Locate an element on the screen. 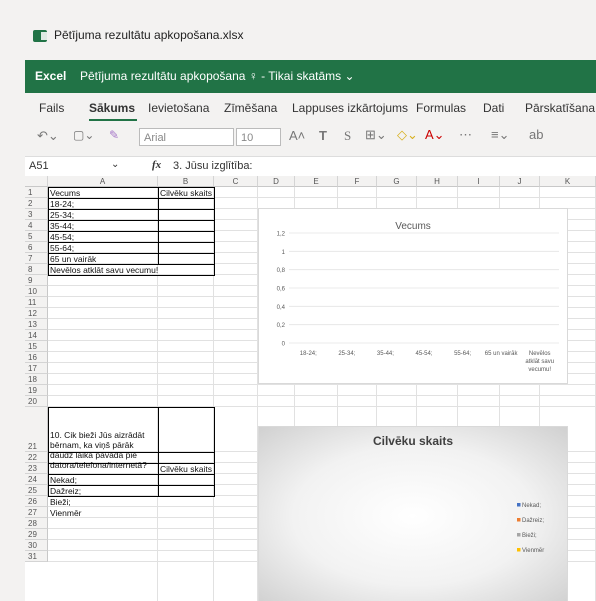 The width and height of the screenshot is (596, 601). y-tick-label: 1,2 is located at coordinates (281, 235).